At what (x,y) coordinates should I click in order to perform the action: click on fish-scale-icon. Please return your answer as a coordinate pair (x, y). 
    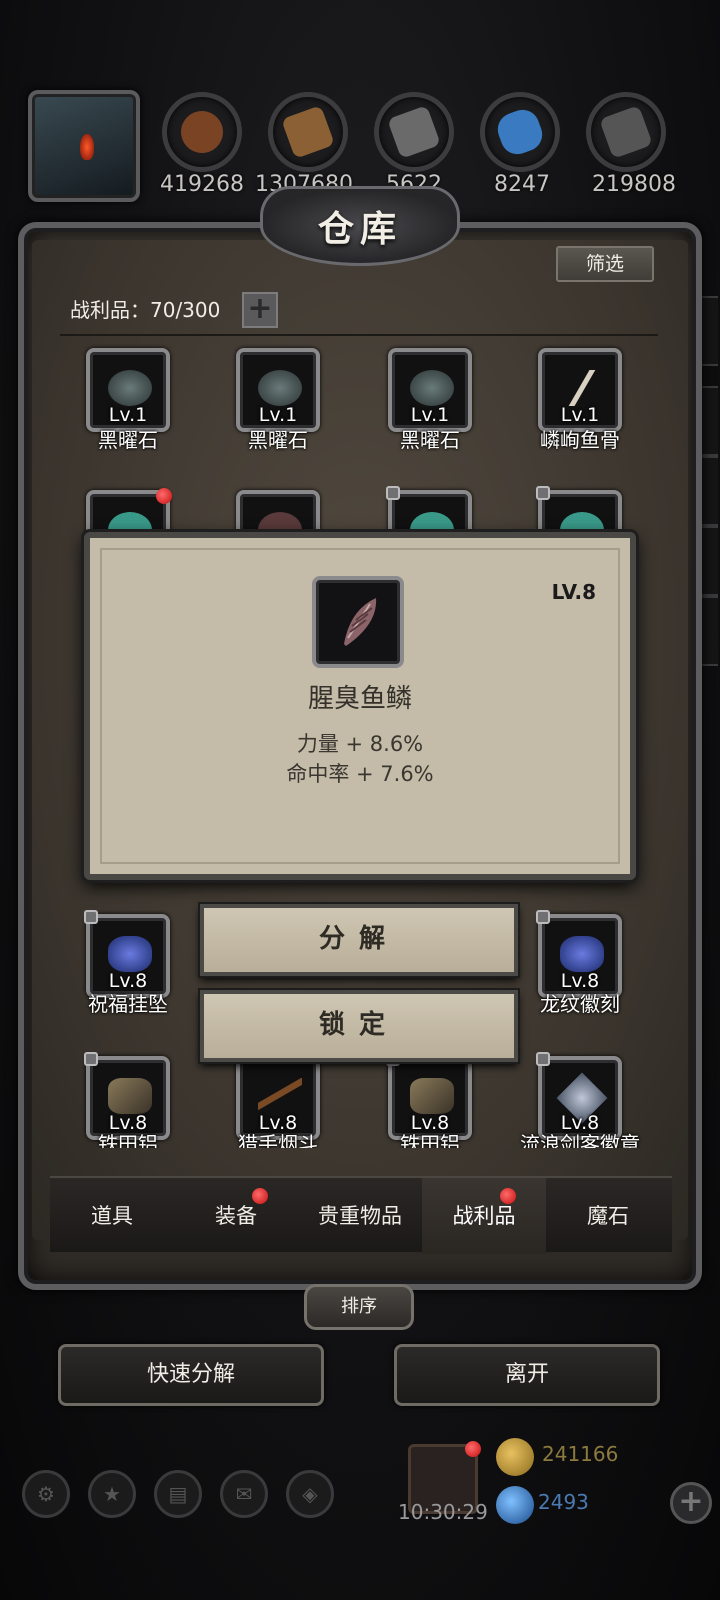
    Looking at the image, I should click on (360, 622).